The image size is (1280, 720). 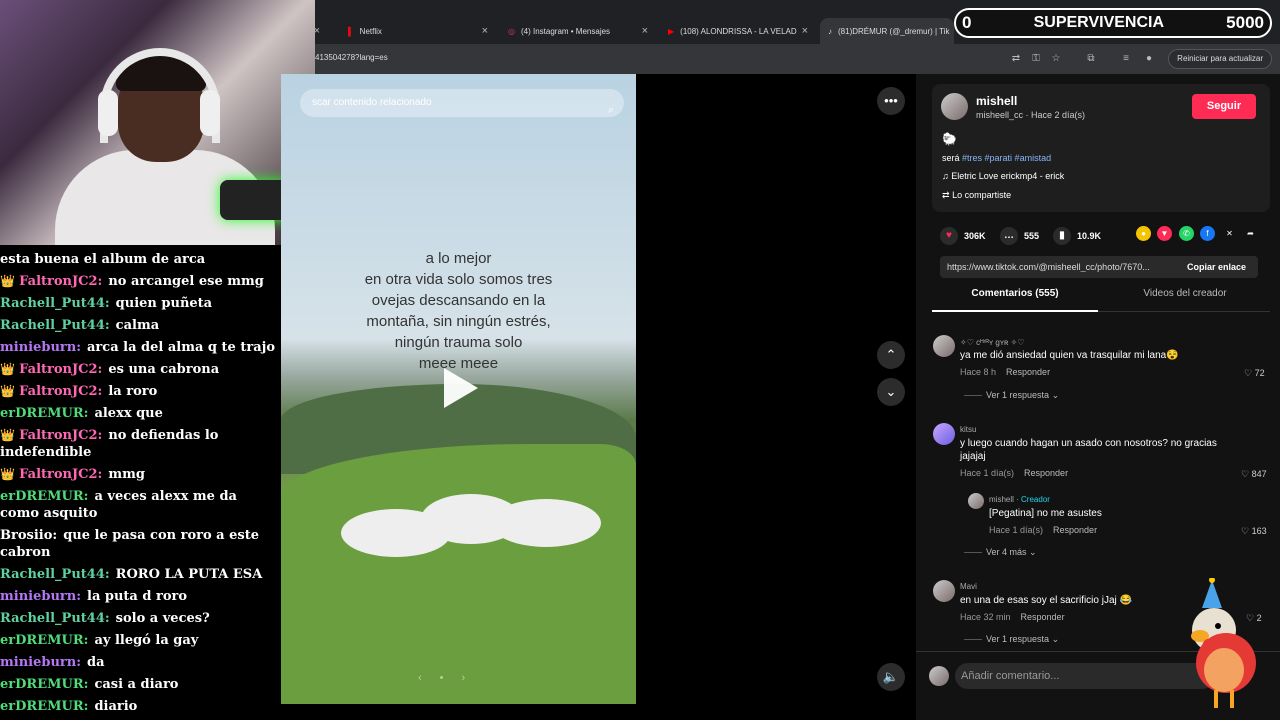 I want to click on previous-video-button: ⌃, so click(x=891, y=355).